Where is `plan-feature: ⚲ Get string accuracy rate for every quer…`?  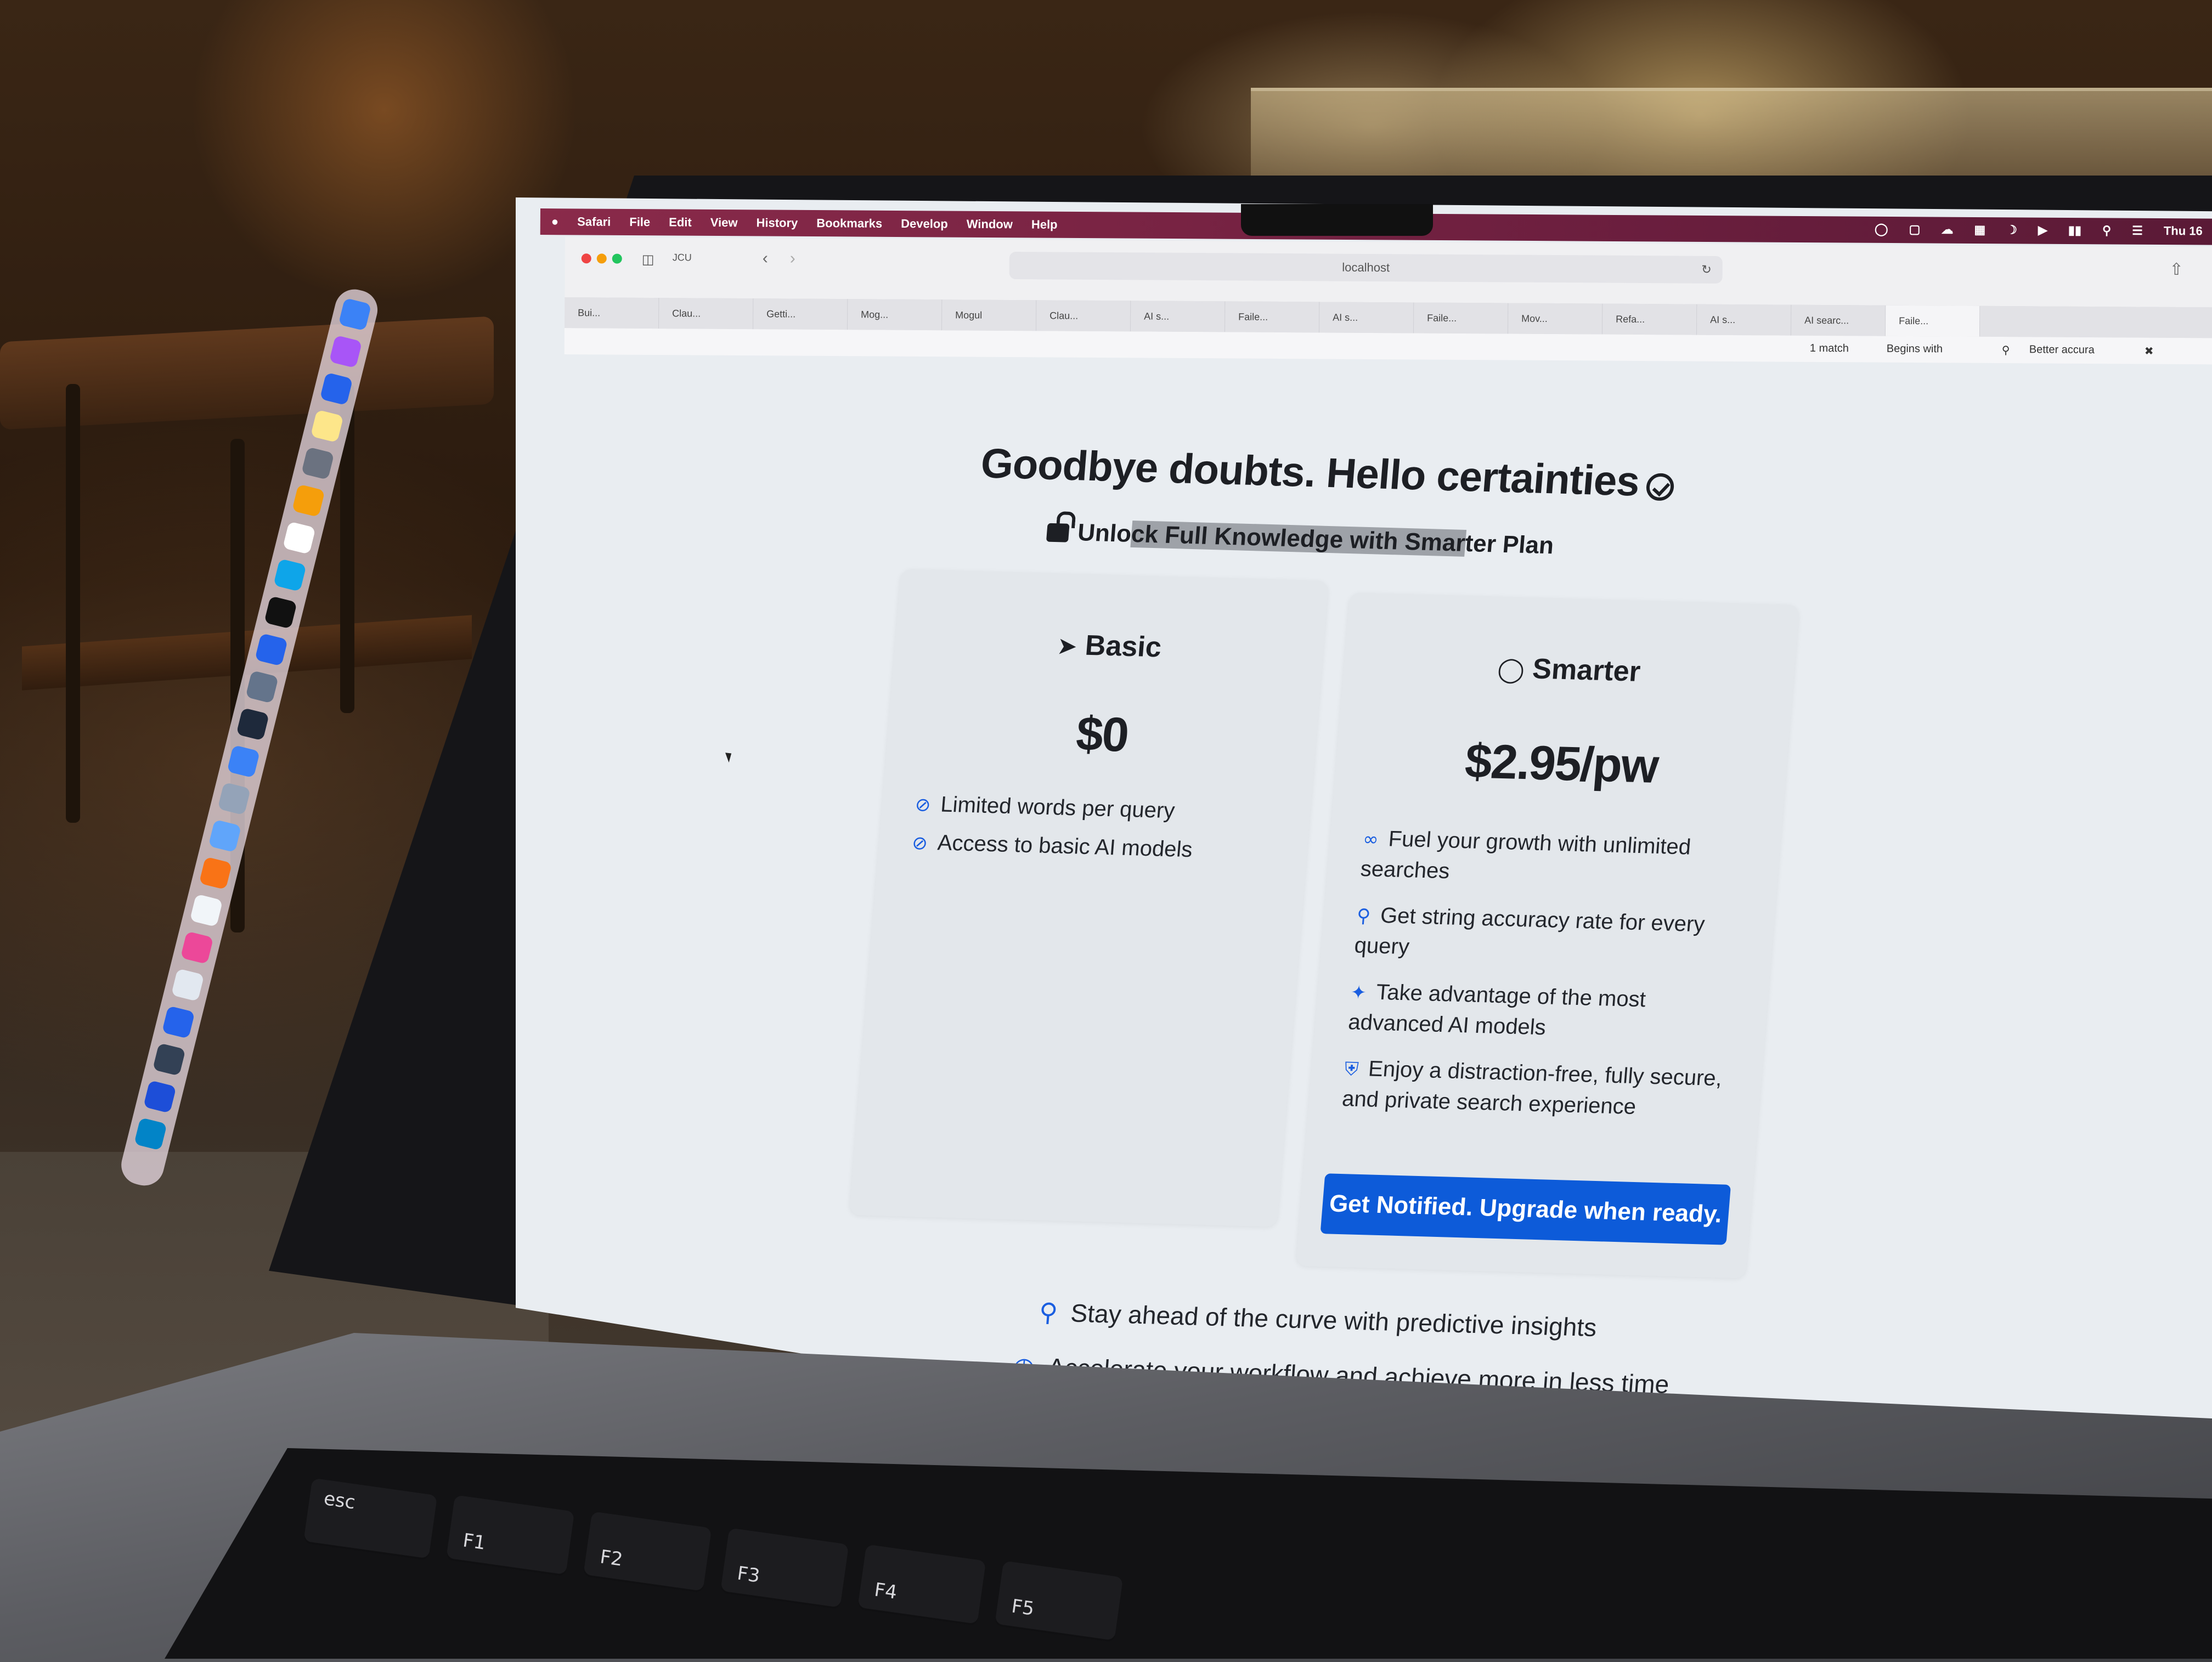
plan-feature: ⚲ Get string accuracy rate for every quer… is located at coordinates (1530, 931).